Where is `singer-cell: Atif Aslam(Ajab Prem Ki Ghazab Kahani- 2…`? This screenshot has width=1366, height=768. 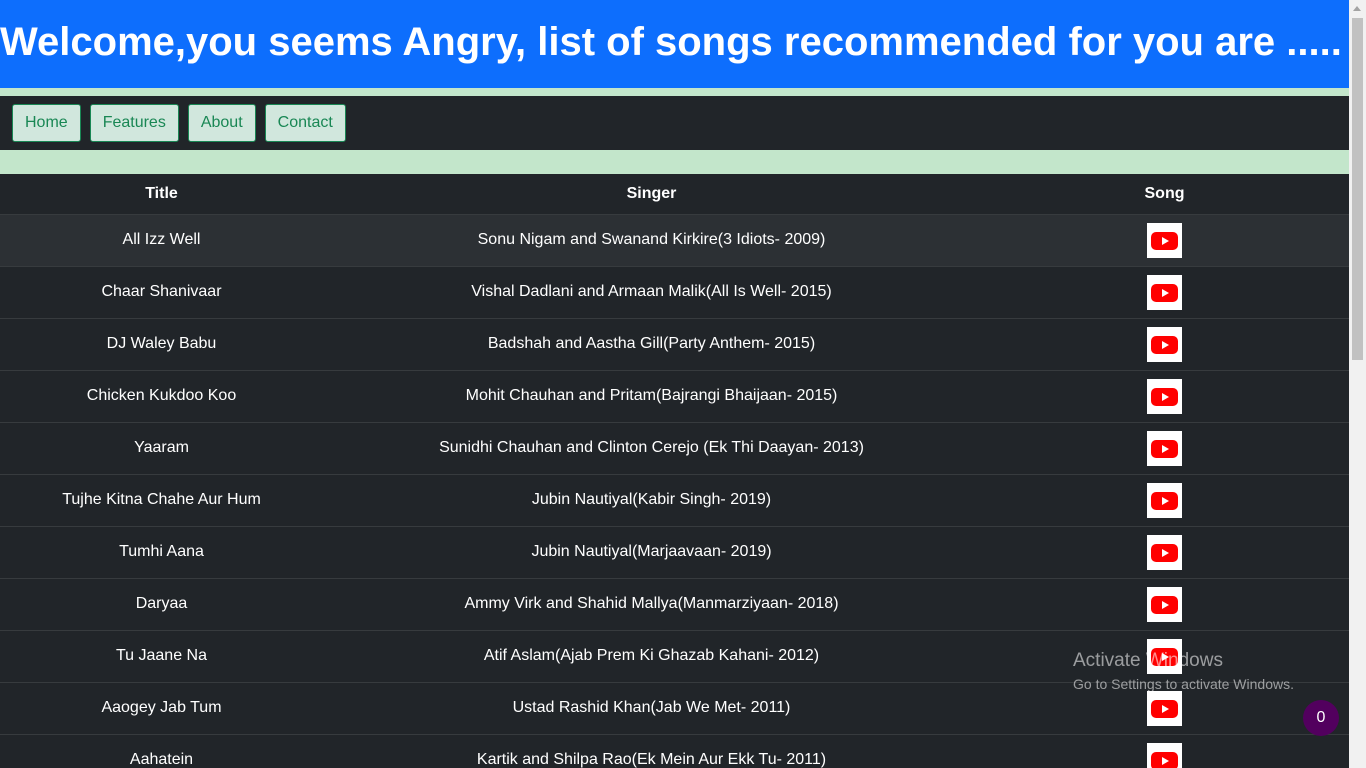
singer-cell: Atif Aslam(Ajab Prem Ki Ghazab Kahani- 2… is located at coordinates (651, 655).